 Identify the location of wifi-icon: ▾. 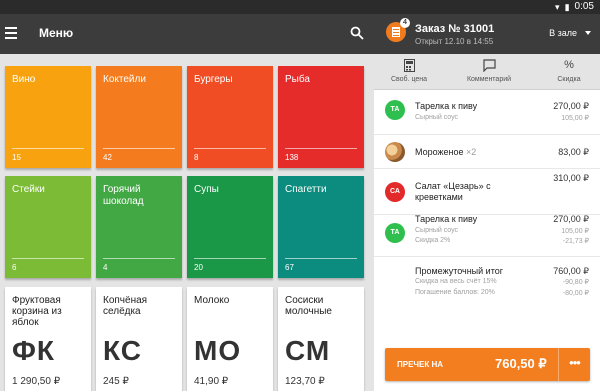
(557, 7).